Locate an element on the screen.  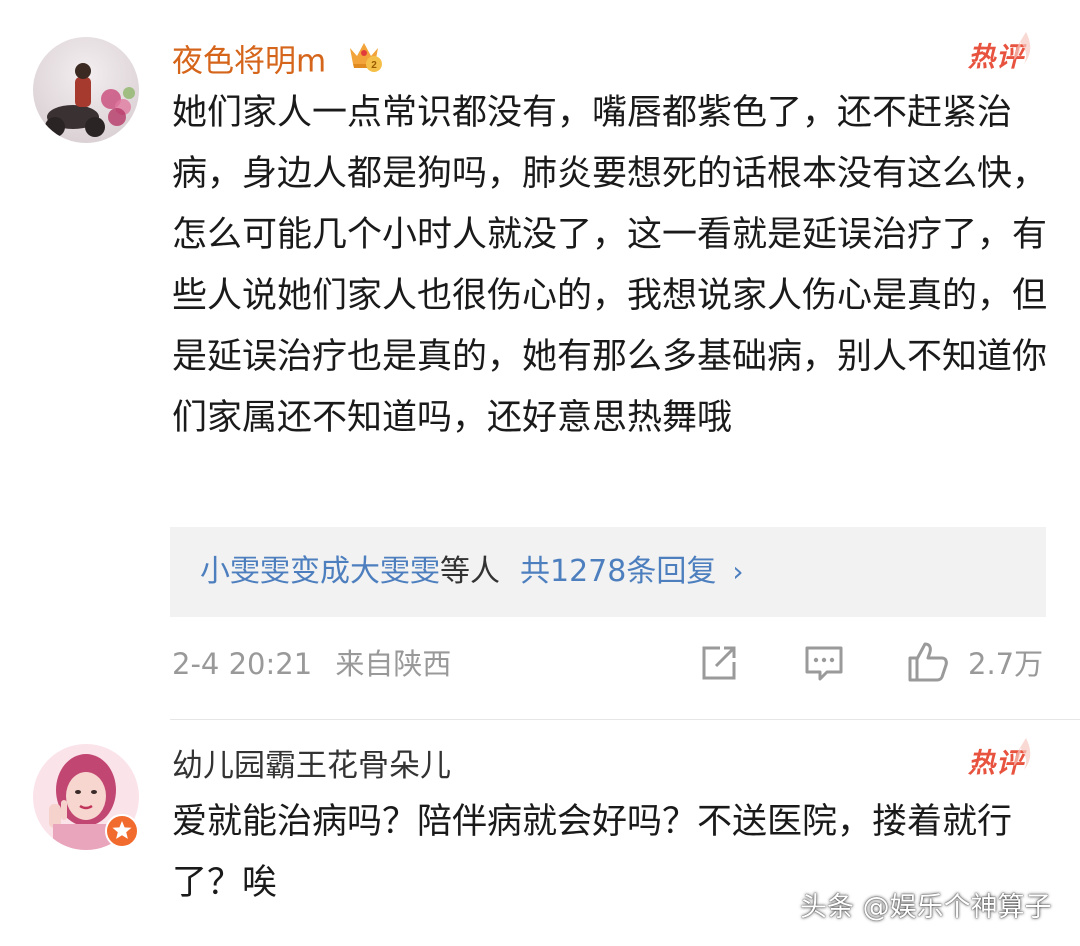
username: 夜色将明m 2 is located at coordinates (278, 63).